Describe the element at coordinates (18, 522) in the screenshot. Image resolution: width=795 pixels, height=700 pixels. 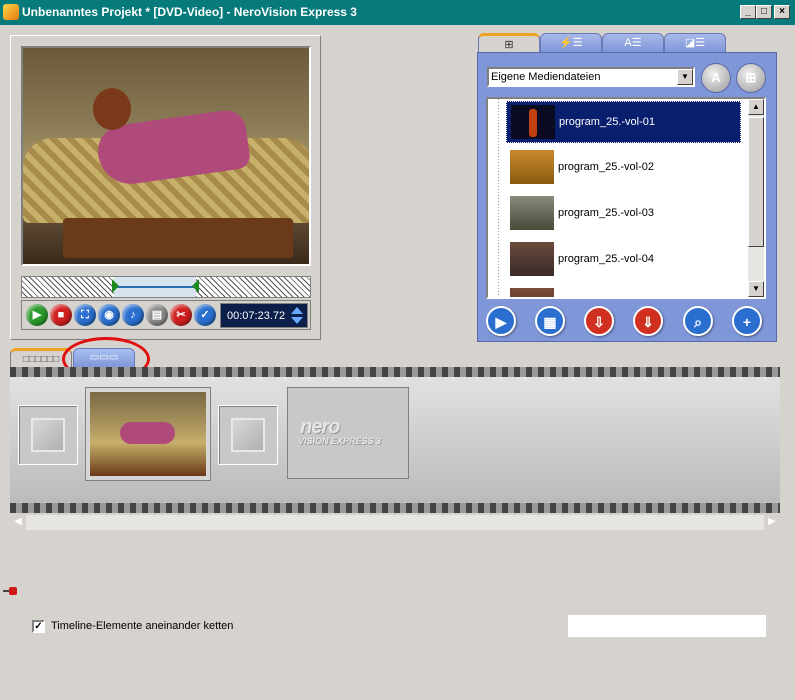
I see `scroll-left-icon: ◀` at that location.